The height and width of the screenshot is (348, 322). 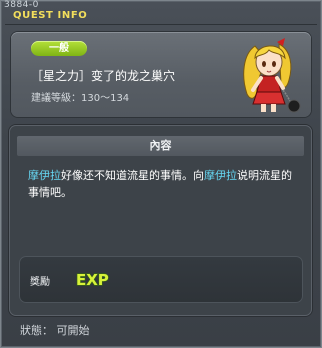 I want to click on quest-name: ［星之力］变了的龙之巢穴, so click(x=103, y=76).